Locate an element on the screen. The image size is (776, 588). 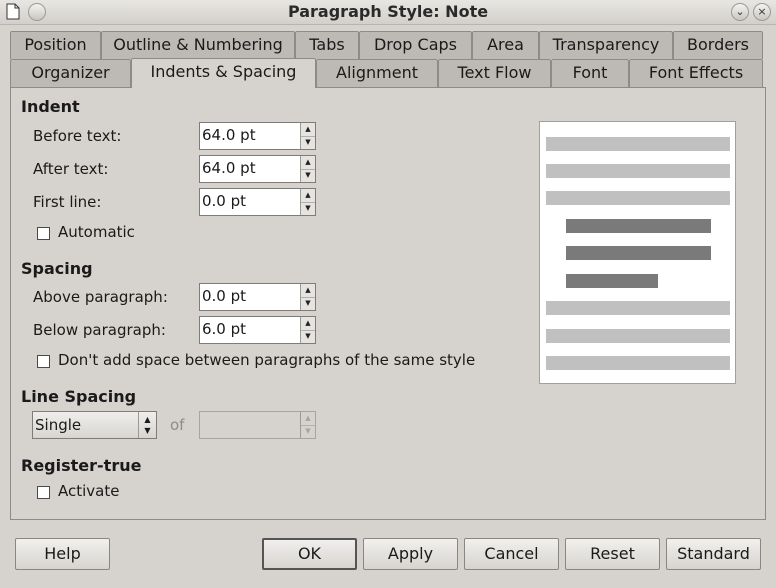
before-text-spinbox: 64.0 pt ▲ ▼ is located at coordinates (257, 136).